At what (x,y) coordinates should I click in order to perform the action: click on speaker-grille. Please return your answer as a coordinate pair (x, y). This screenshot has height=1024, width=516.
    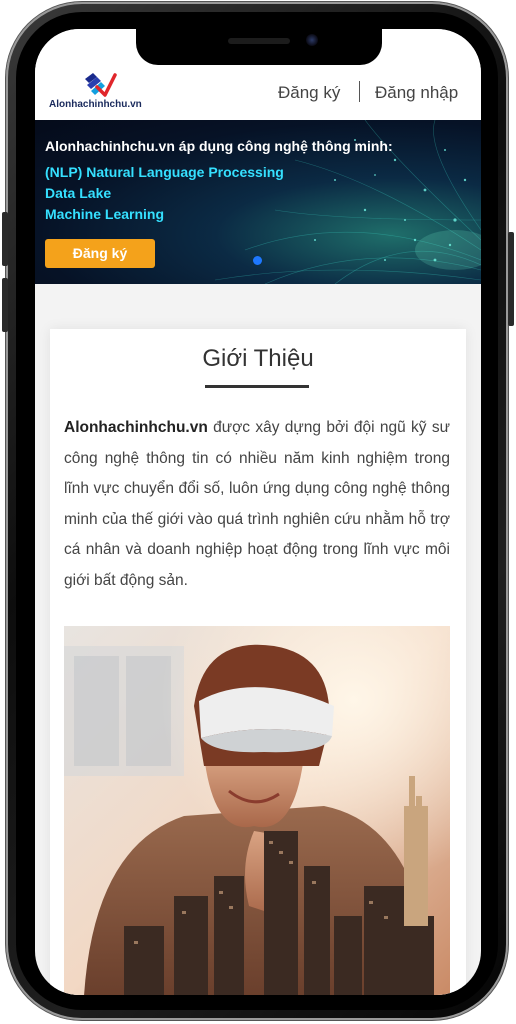
    Looking at the image, I should click on (259, 41).